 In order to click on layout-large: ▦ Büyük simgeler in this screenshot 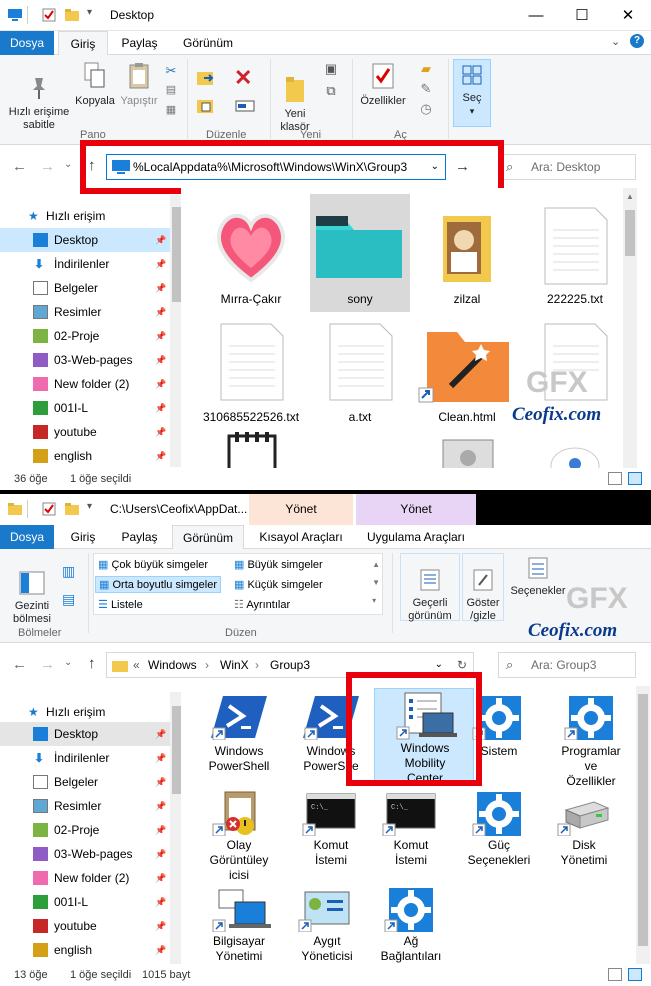, I will do `click(278, 564)`.